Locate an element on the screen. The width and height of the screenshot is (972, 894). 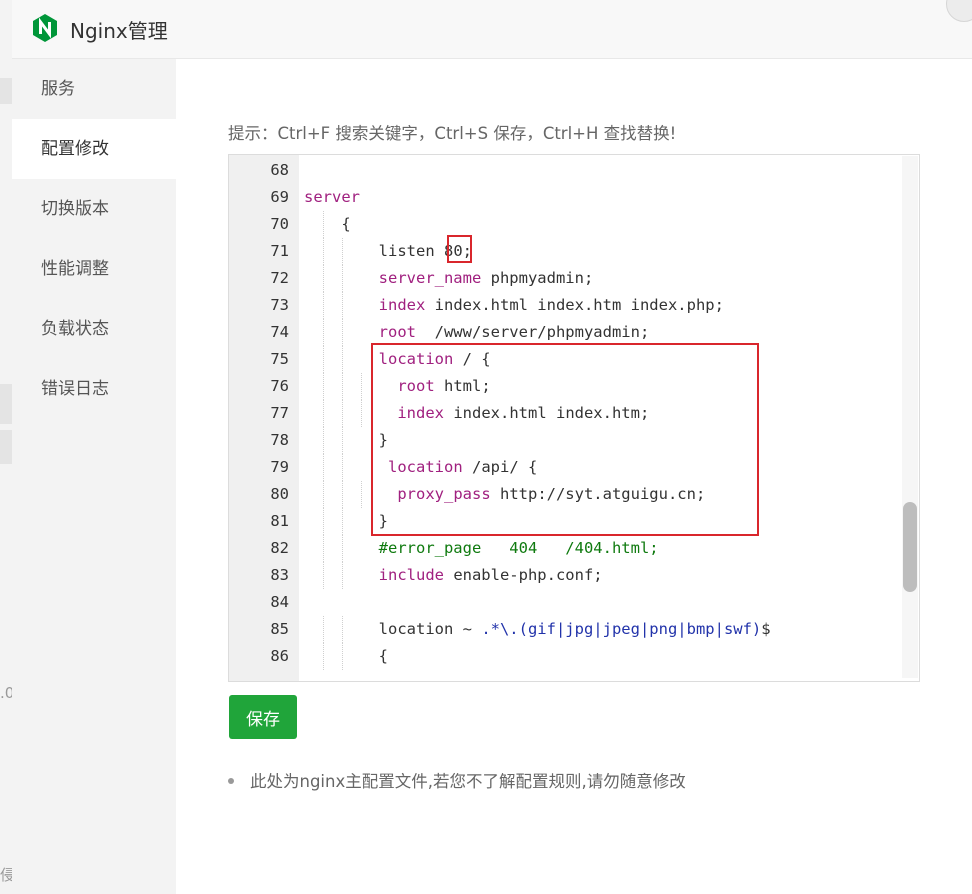
code-line: 69 server is located at coordinates (574, 197).